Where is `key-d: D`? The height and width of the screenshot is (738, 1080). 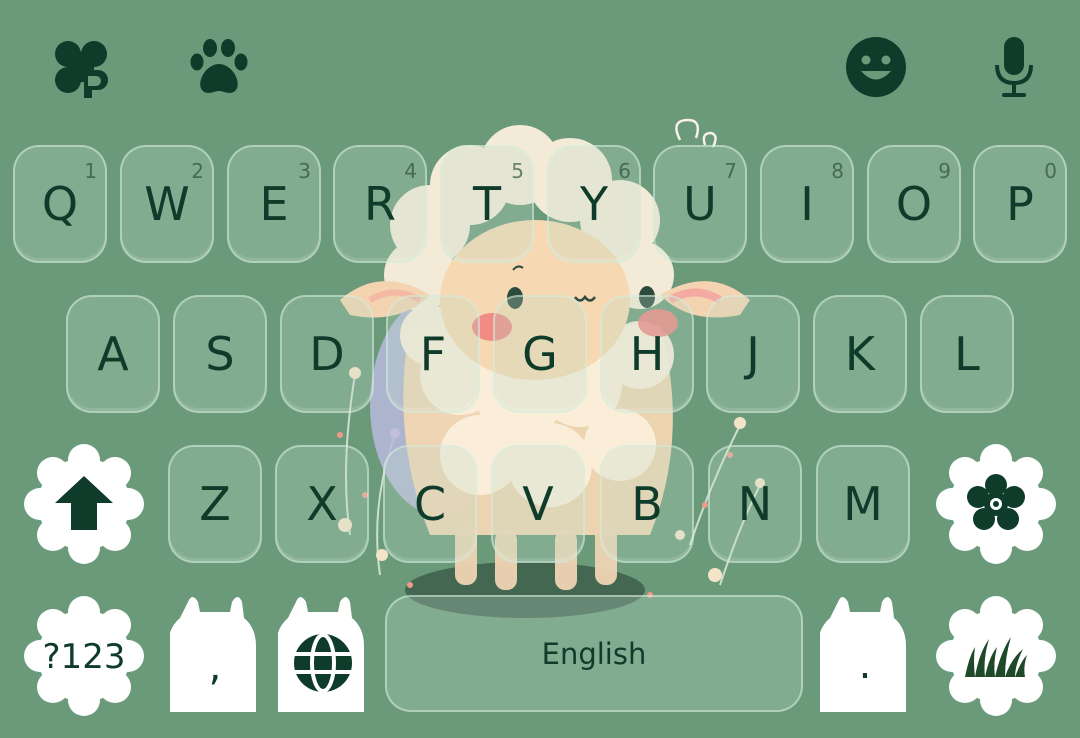 key-d: D is located at coordinates (327, 354).